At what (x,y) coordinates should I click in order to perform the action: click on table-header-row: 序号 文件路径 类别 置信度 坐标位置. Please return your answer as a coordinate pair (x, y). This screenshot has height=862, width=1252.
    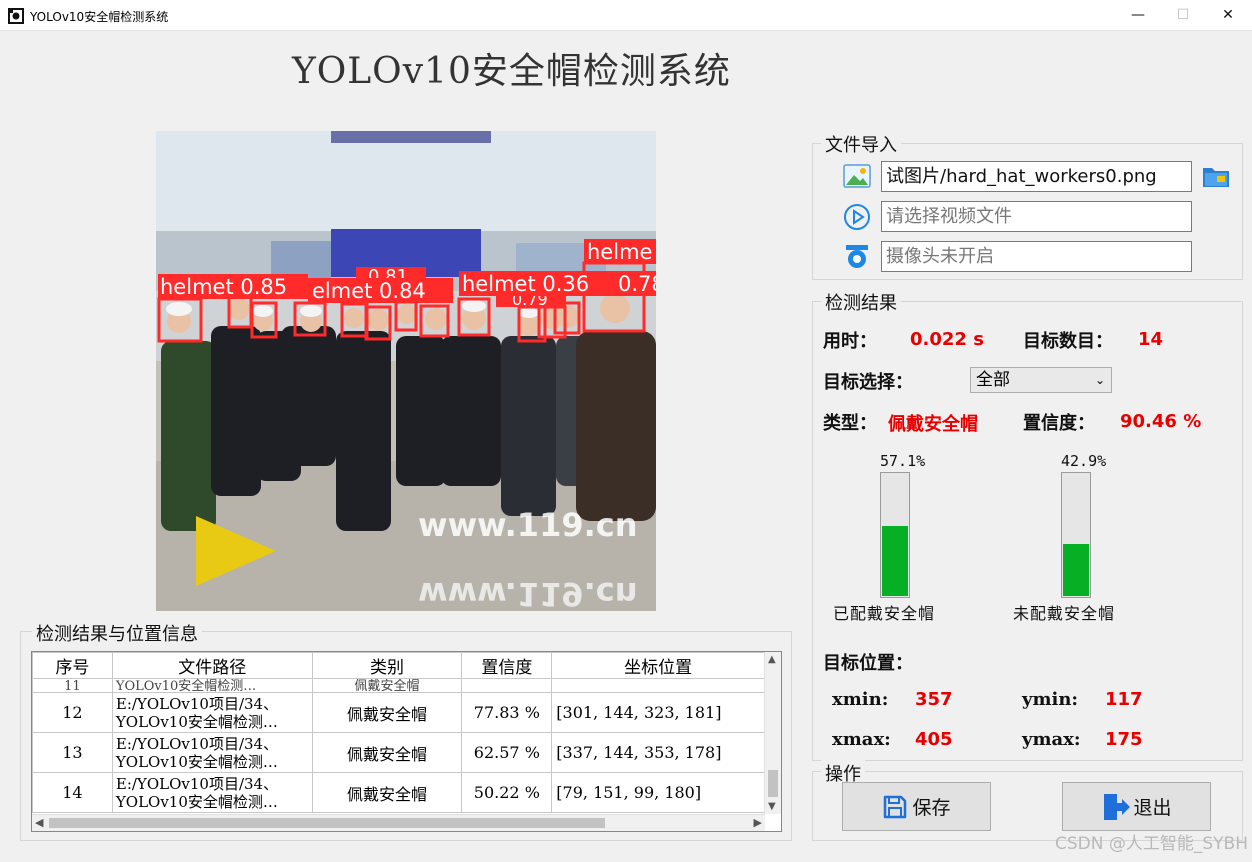
    Looking at the image, I should click on (398, 665).